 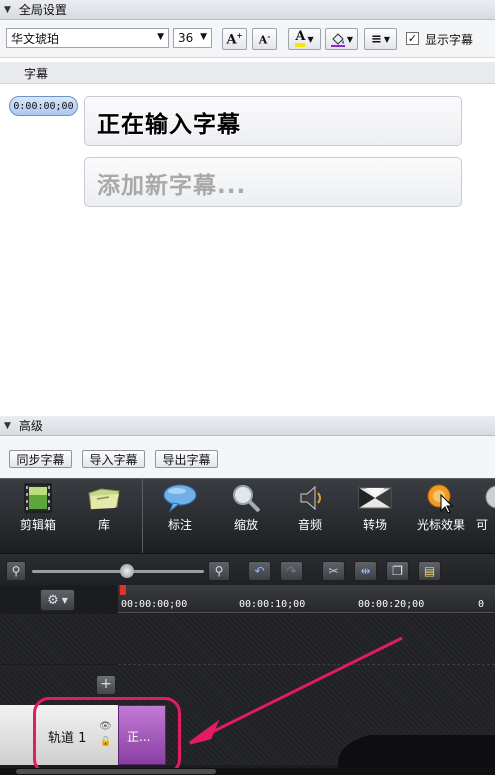 I want to click on split-icon: ⇹, so click(x=365, y=571).